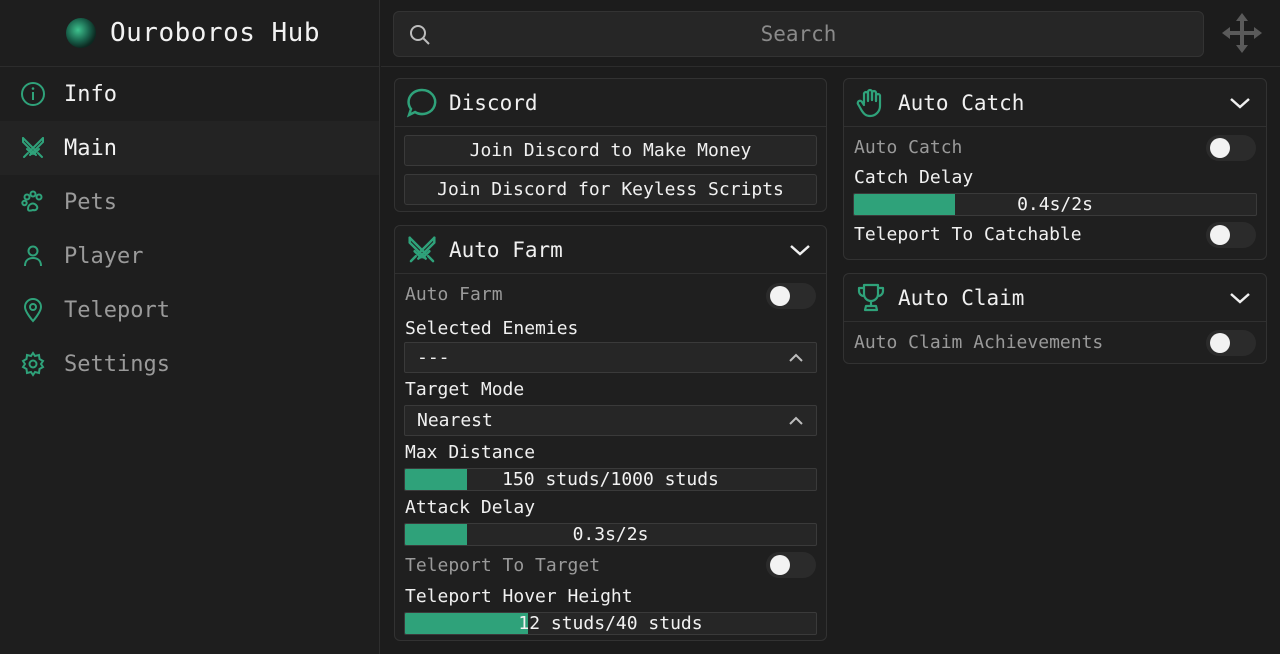 The image size is (1280, 654). I want to click on ouroboros-logo-icon, so click(81, 33).